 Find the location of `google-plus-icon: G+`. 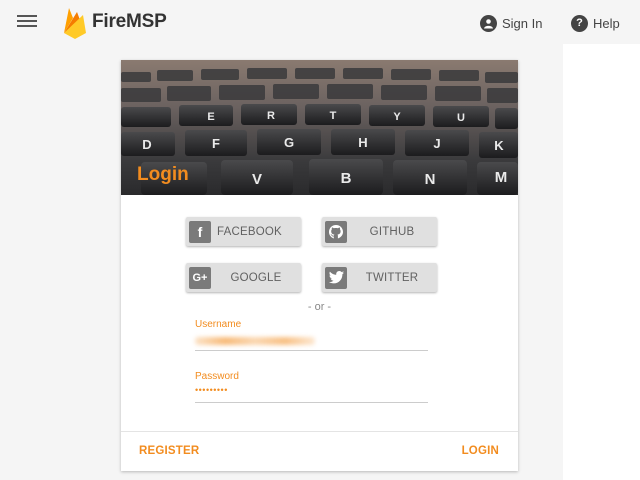

google-plus-icon: G+ is located at coordinates (200, 277).